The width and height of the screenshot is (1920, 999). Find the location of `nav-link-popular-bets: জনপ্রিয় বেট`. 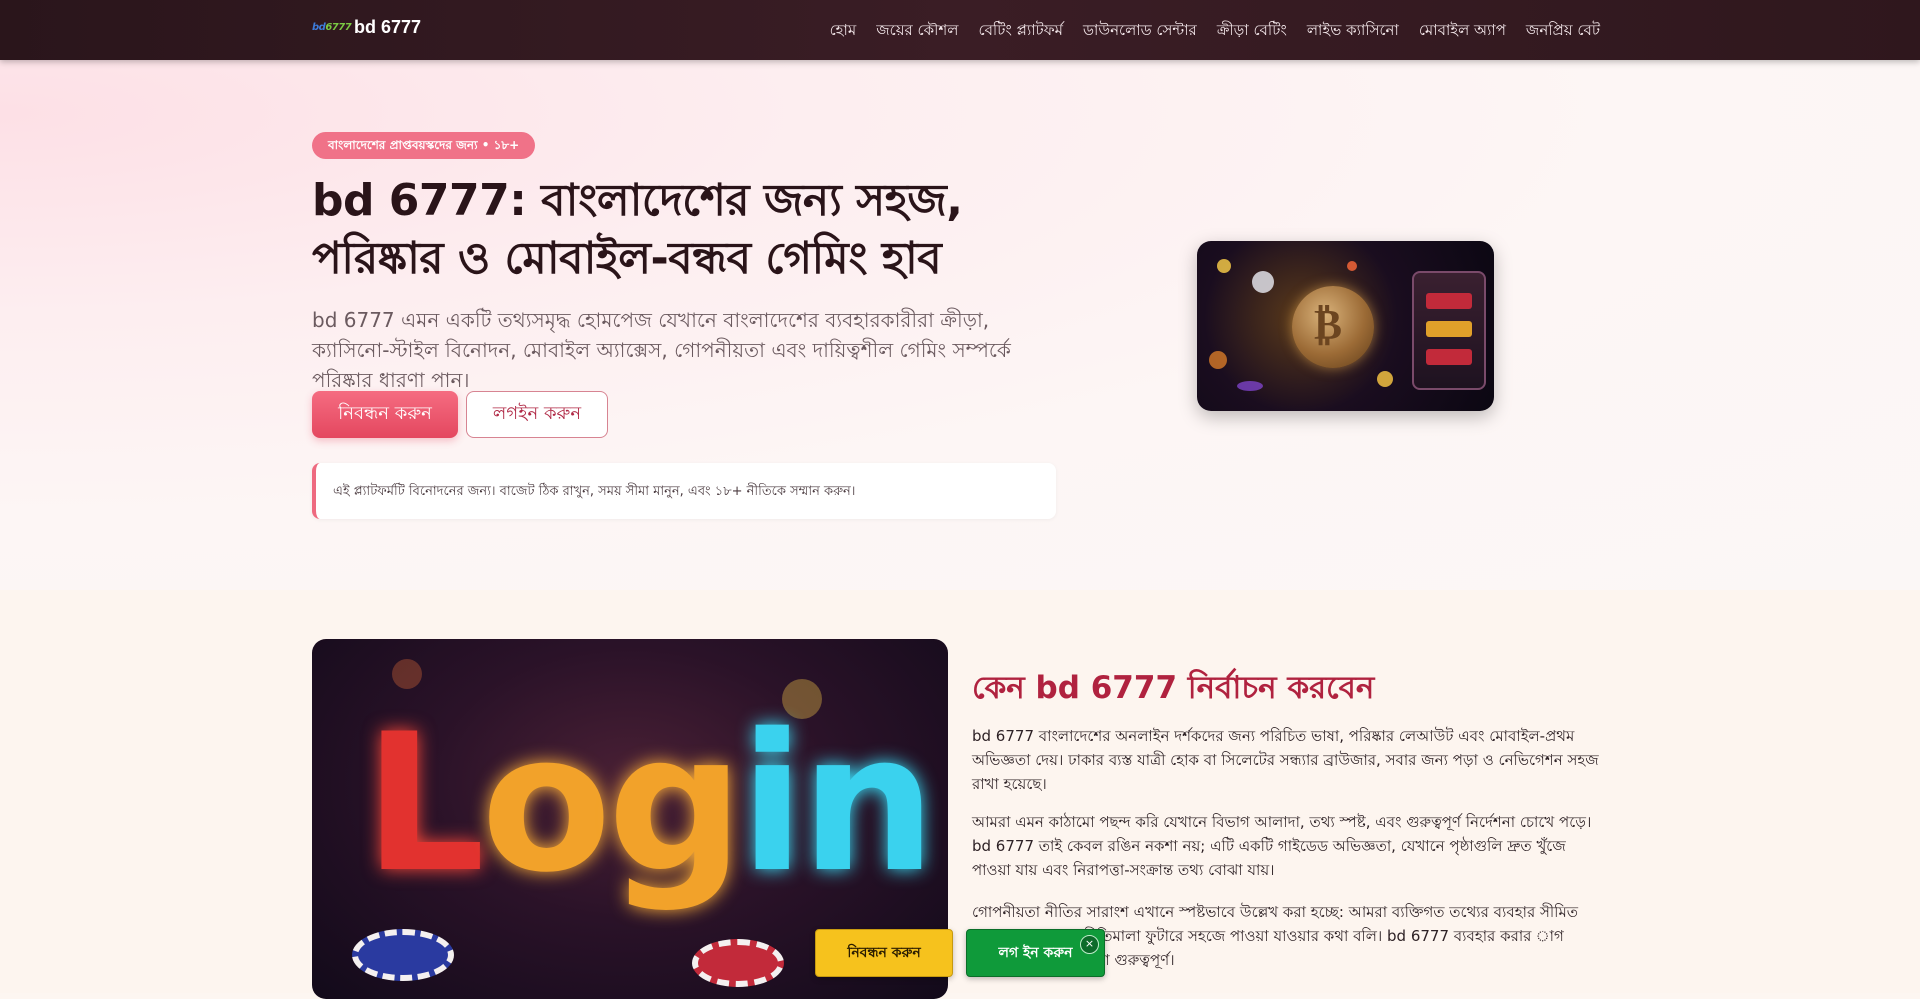

nav-link-popular-bets: জনপ্রিয় বেট is located at coordinates (1563, 31).